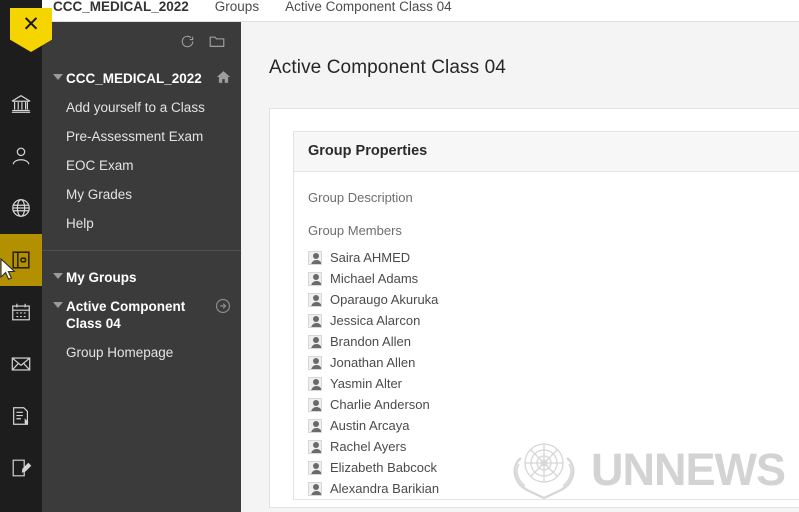 This screenshot has height=512, width=799. I want to click on member-name: Elizabeth Babcock, so click(383, 467).